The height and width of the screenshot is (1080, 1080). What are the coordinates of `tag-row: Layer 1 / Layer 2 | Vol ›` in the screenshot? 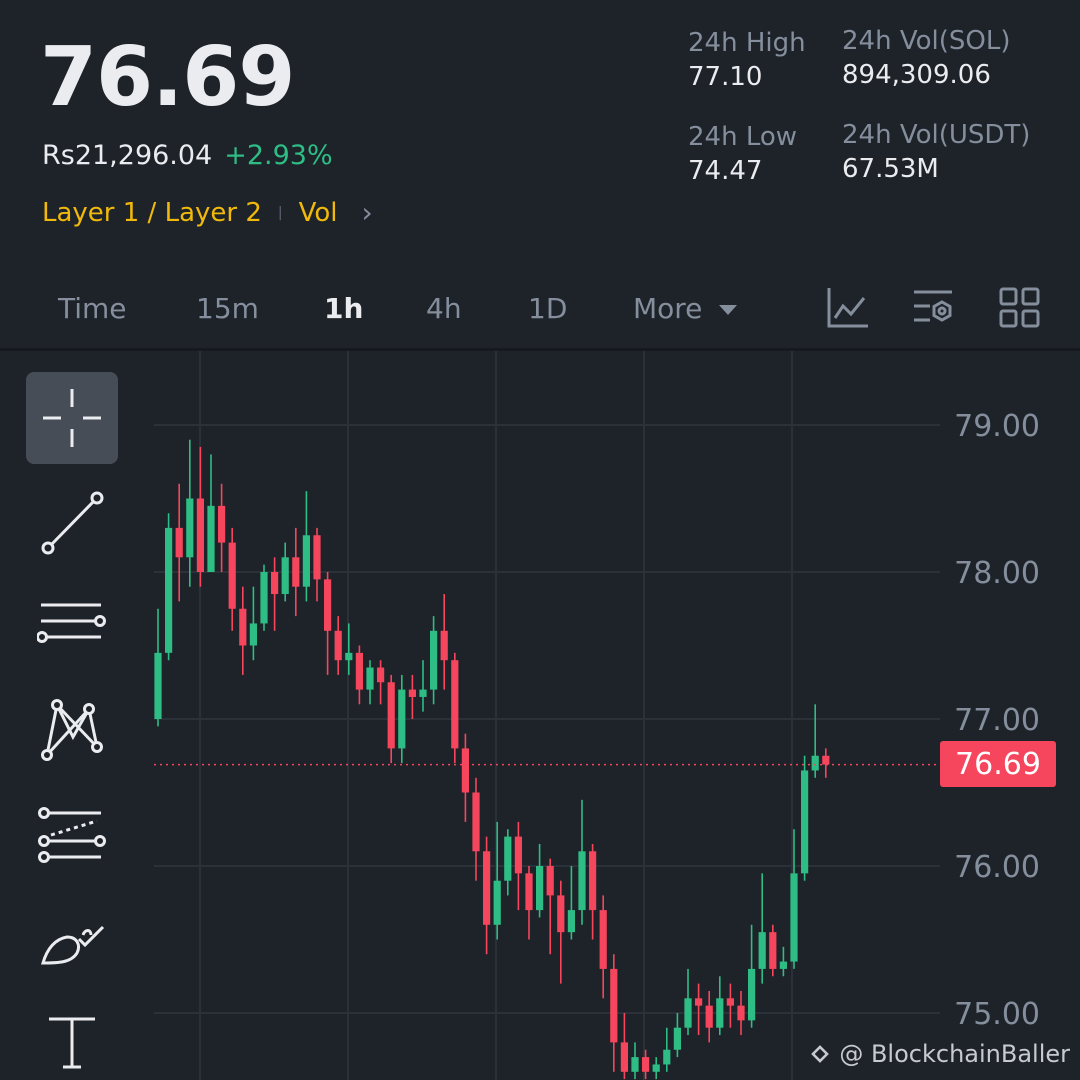 It's located at (207, 212).